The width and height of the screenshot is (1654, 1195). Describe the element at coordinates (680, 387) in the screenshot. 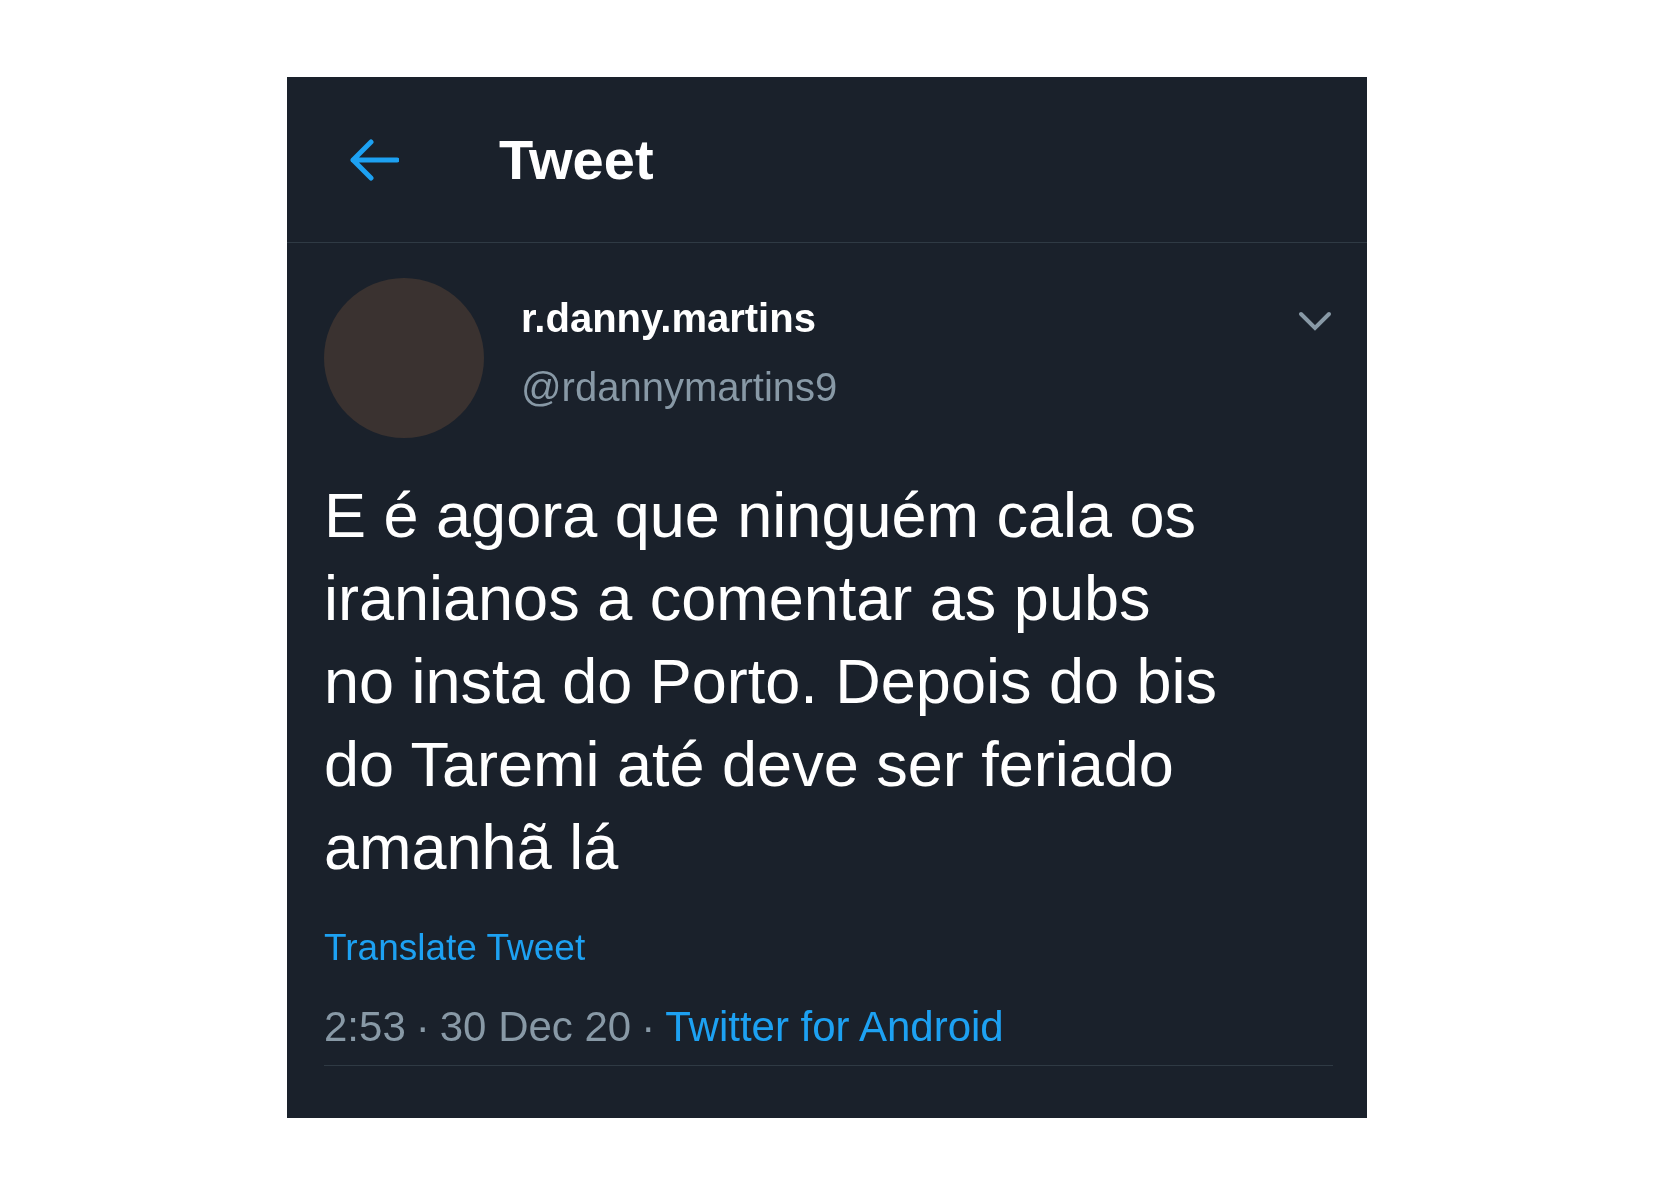

I see `user-handle: @rdannymartins9` at that location.